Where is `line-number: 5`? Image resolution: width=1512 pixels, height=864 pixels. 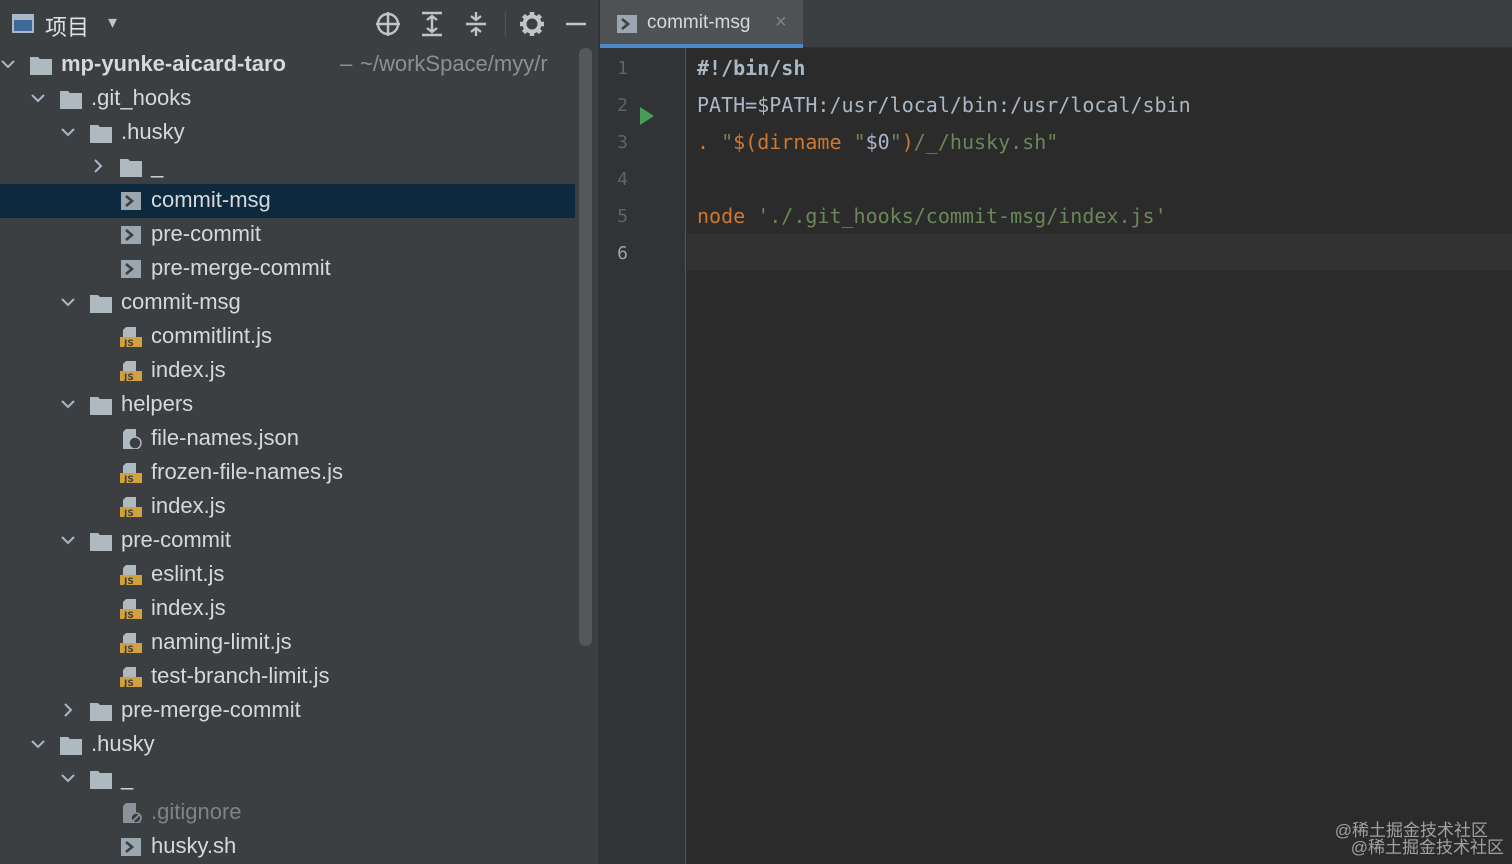
line-number: 5 is located at coordinates (622, 216).